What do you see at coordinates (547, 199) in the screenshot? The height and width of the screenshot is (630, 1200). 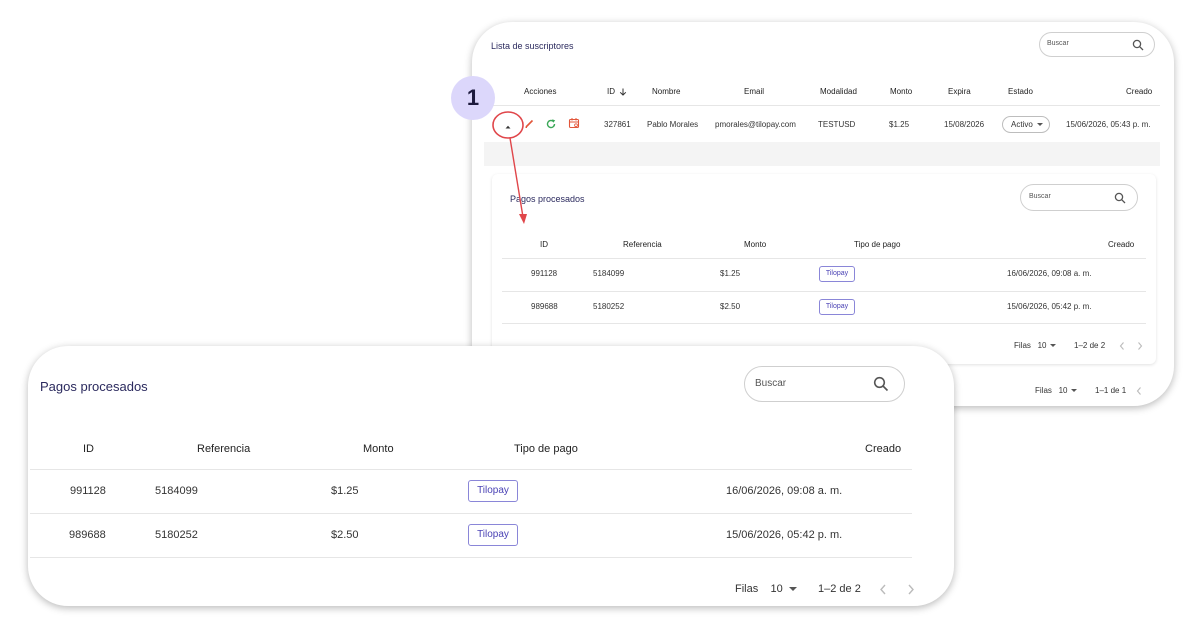 I see `payments-title-small: Pagos procesados` at bounding box center [547, 199].